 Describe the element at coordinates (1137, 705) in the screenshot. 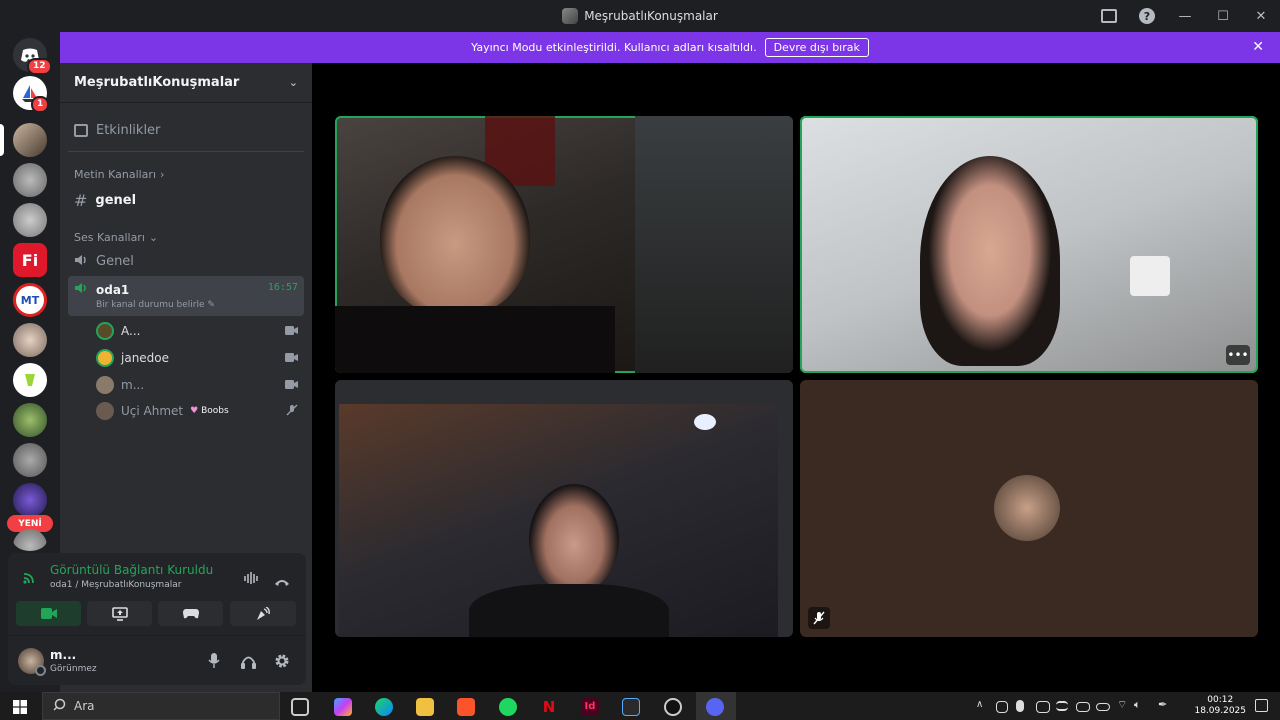

I see `volume-icon: 🔈︎` at that location.